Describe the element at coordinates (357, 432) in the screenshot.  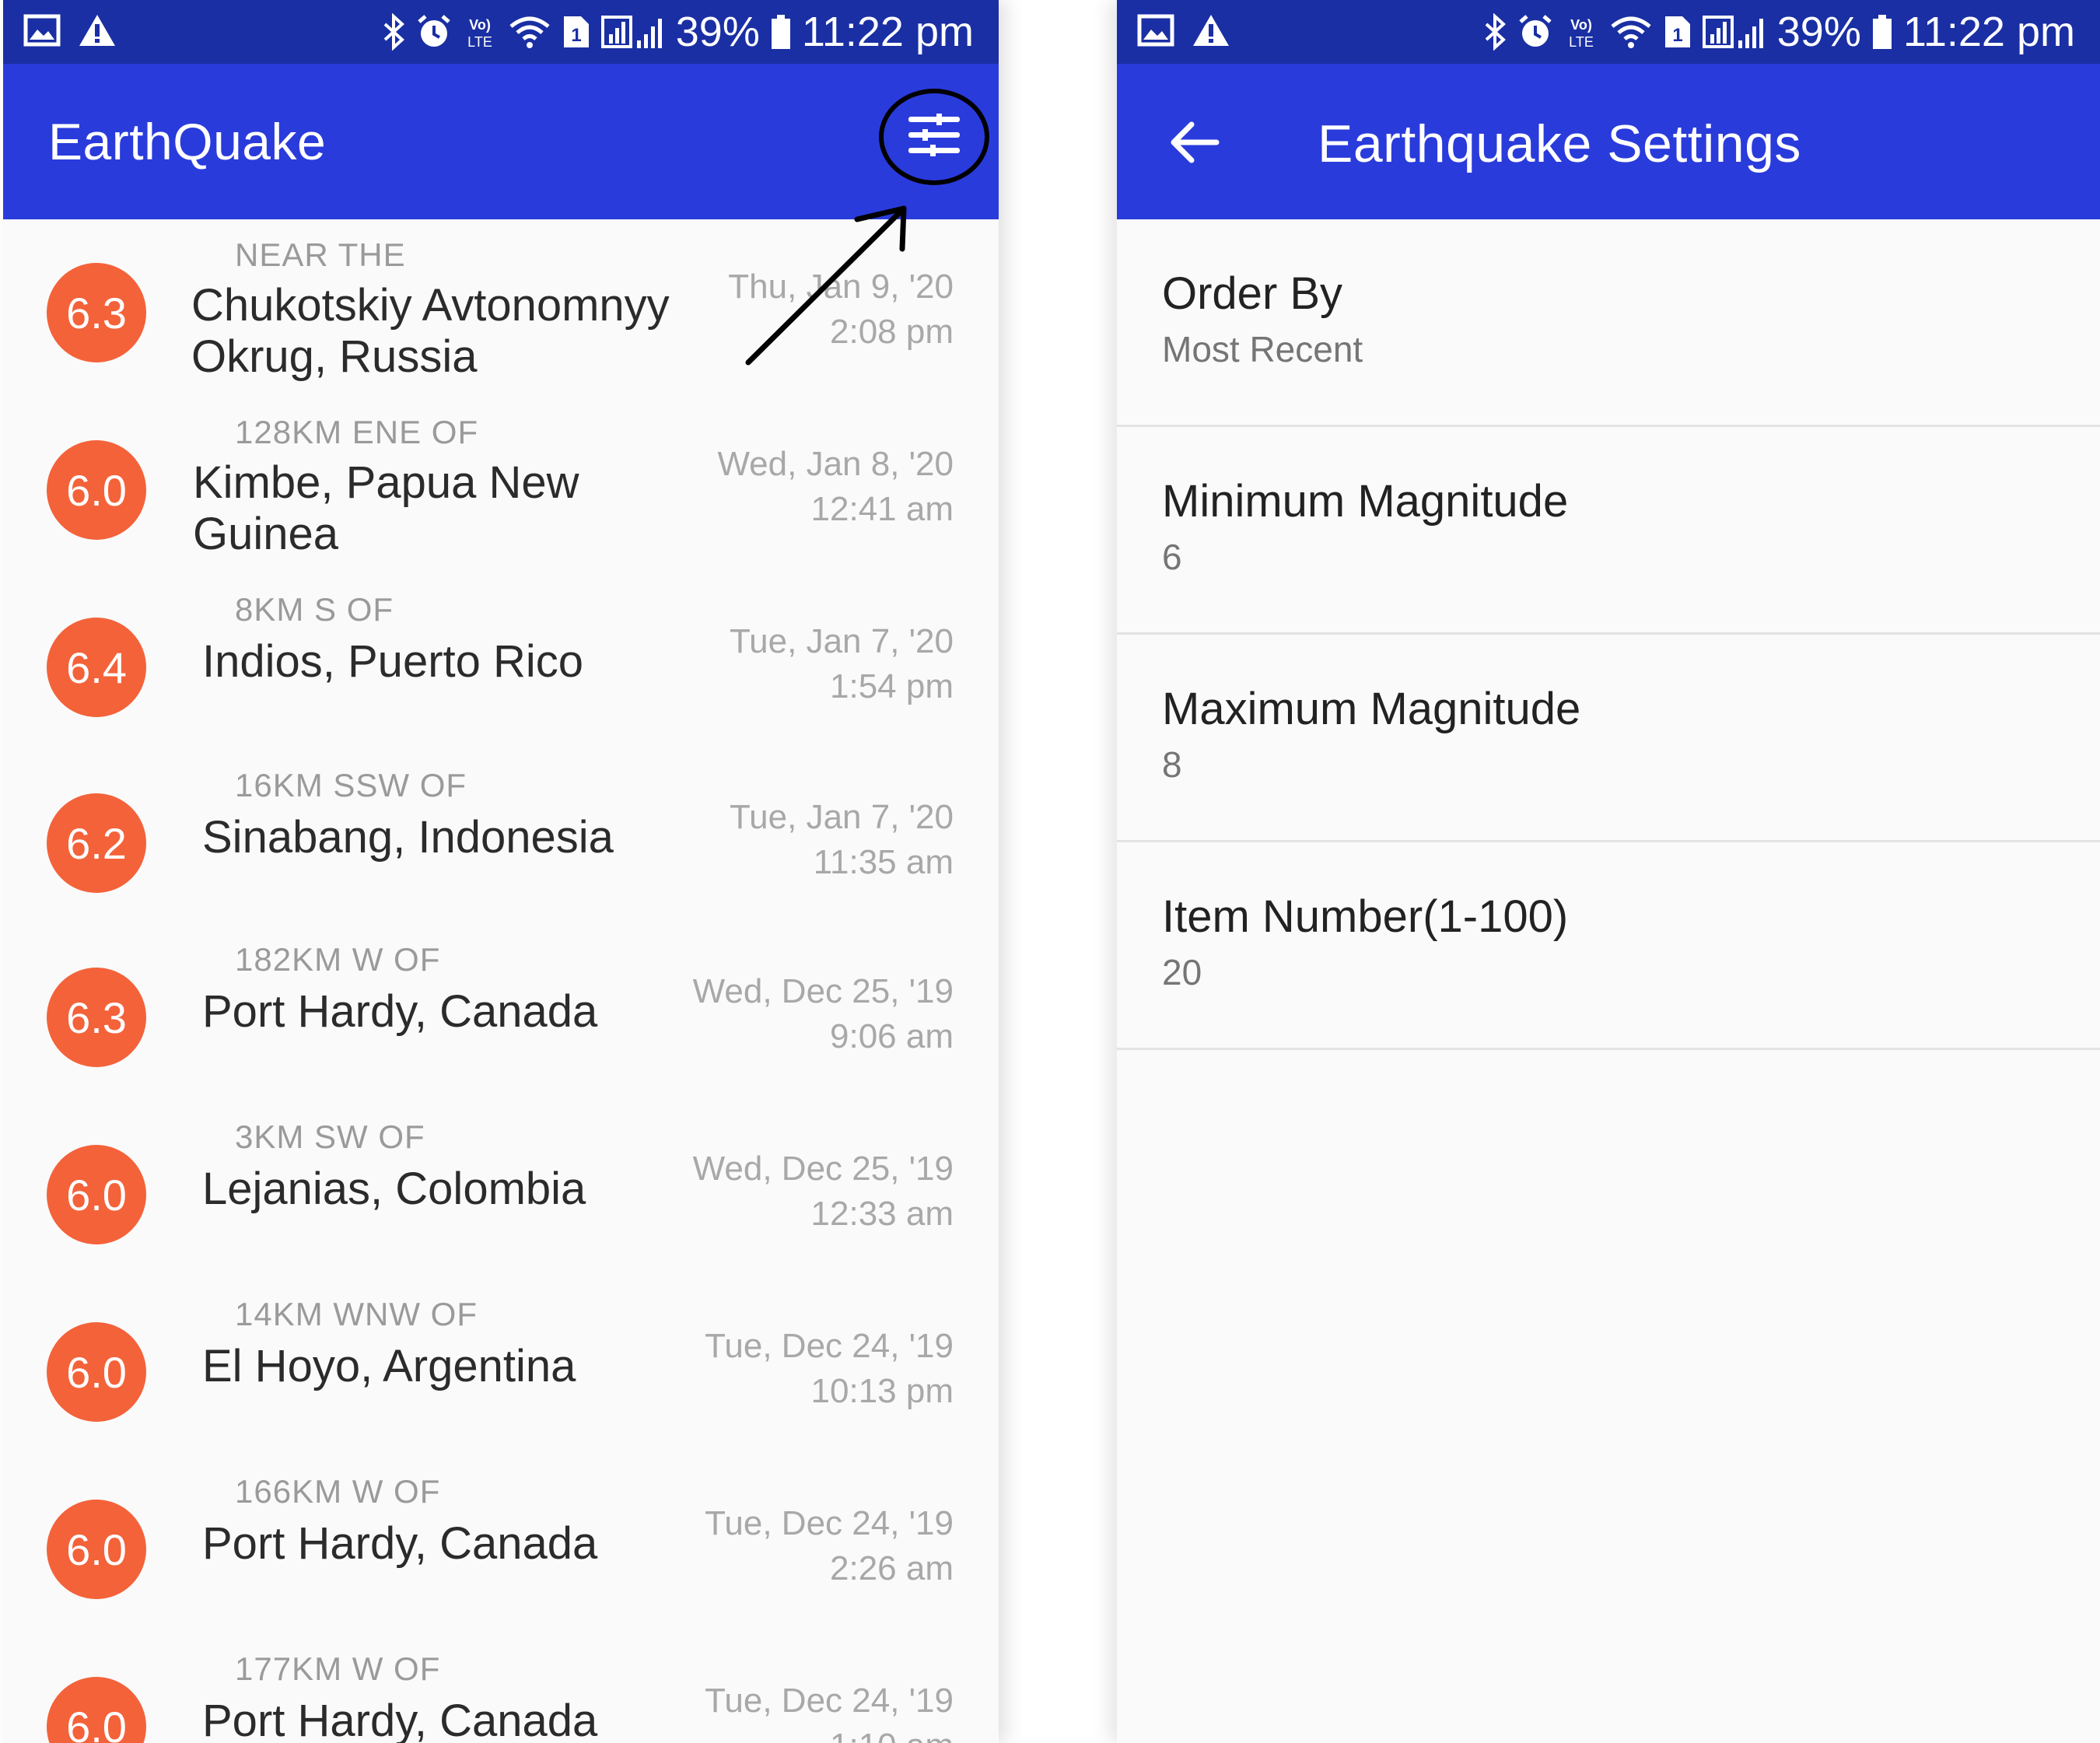
I see `location-offset: 128KM ENE OF` at that location.